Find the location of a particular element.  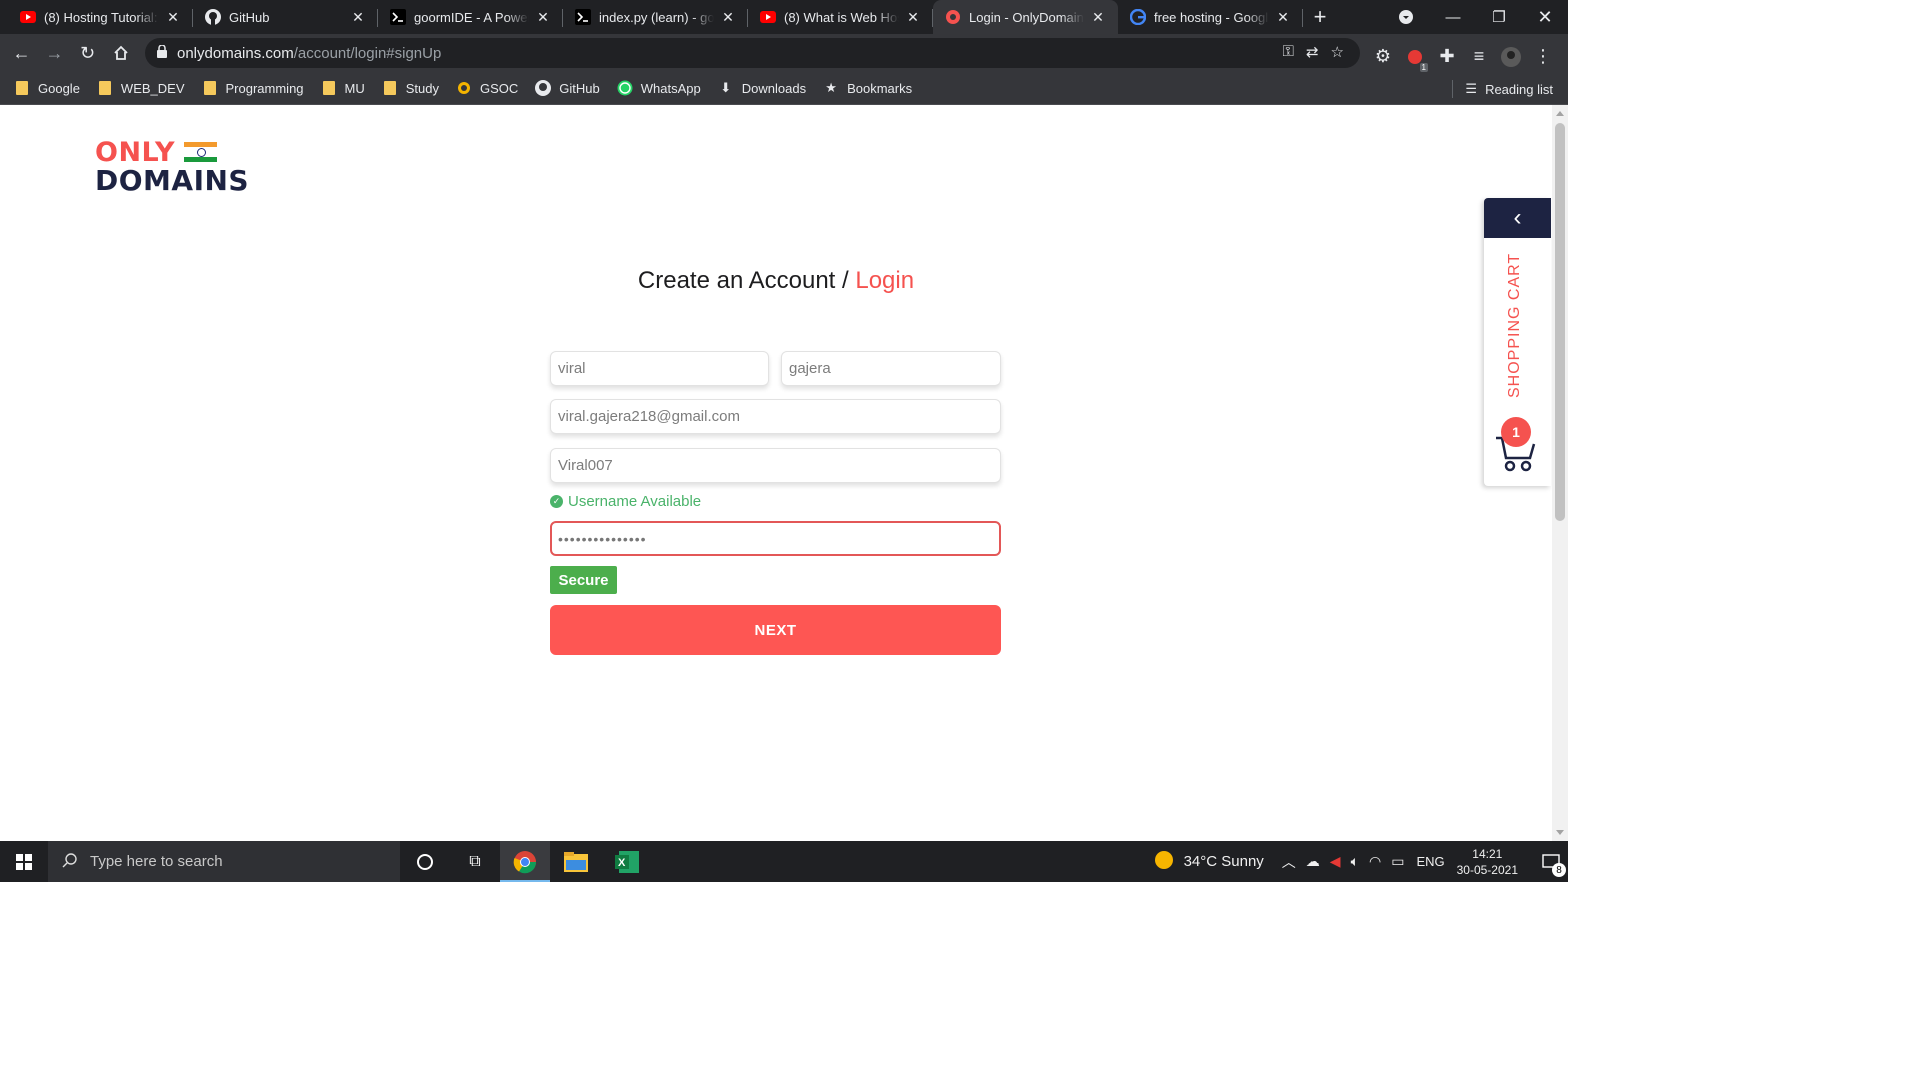

tab-hosting-tutorial: (8) Hosting Tutorial: In ✕ is located at coordinates (100, 17).